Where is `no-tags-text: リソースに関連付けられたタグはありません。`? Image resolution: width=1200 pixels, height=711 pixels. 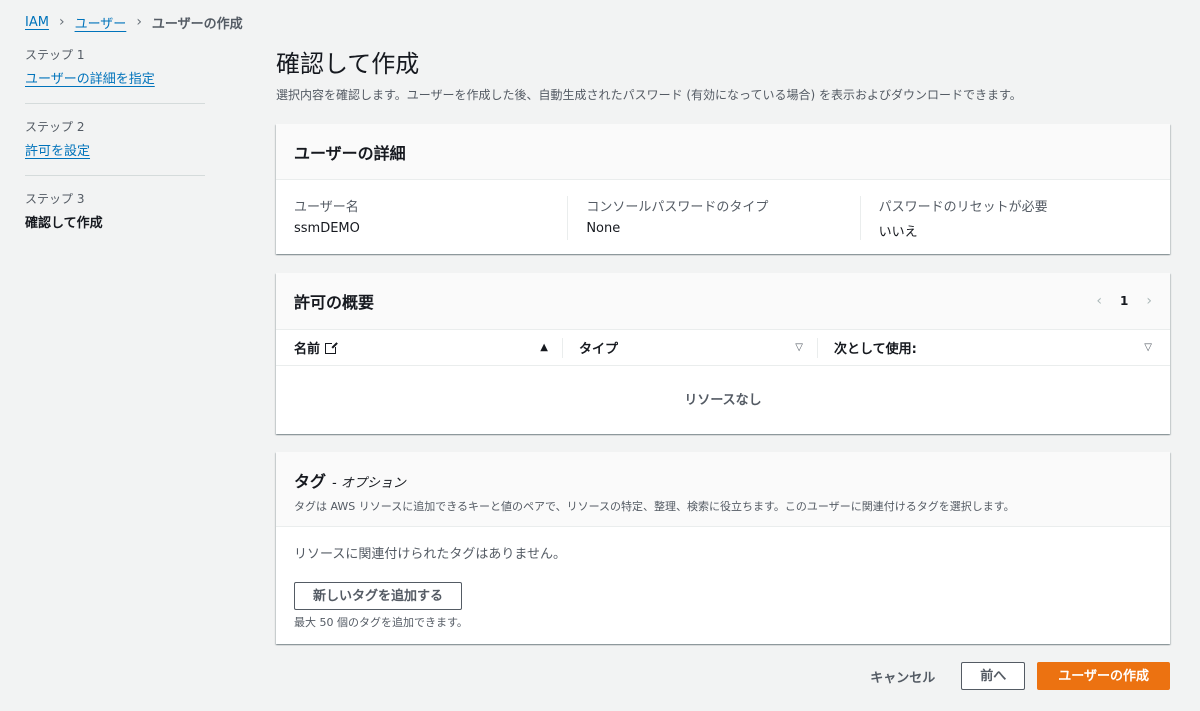 no-tags-text: リソースに関連付けられたタグはありません。 is located at coordinates (430, 554).